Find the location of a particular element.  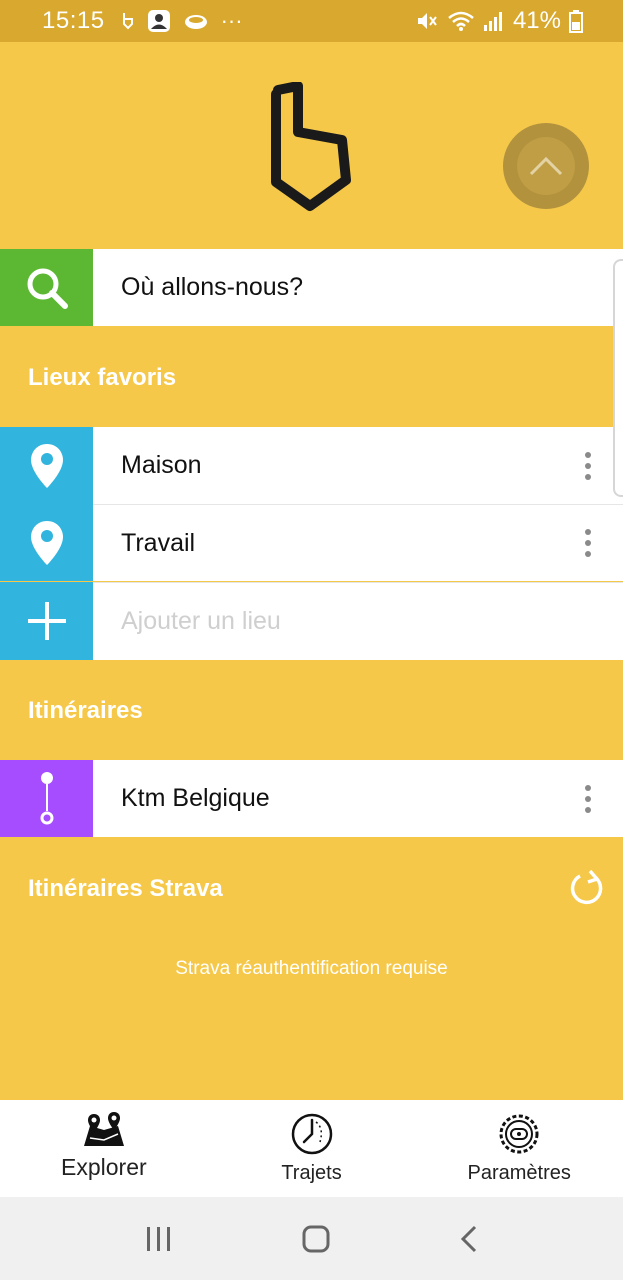

favorite-item: Maison is located at coordinates (311, 465).